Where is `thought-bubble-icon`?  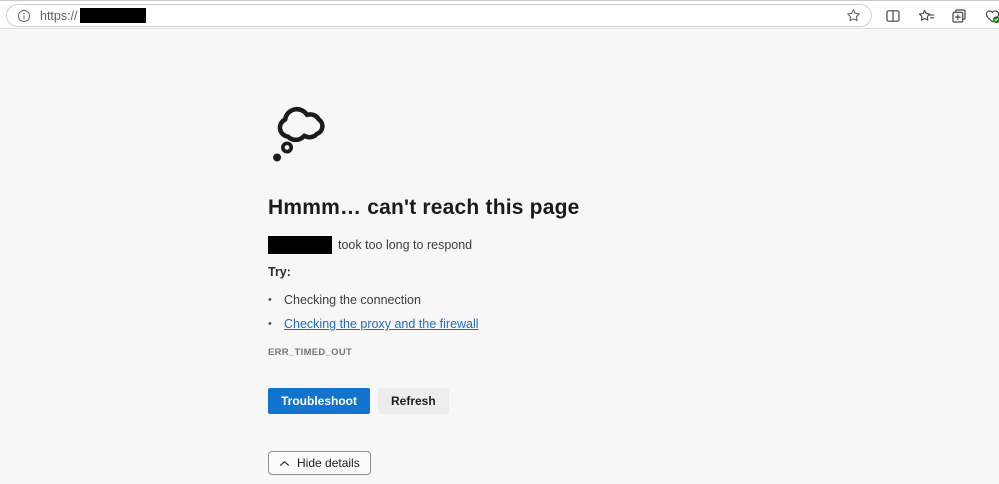 thought-bubble-icon is located at coordinates (297, 135).